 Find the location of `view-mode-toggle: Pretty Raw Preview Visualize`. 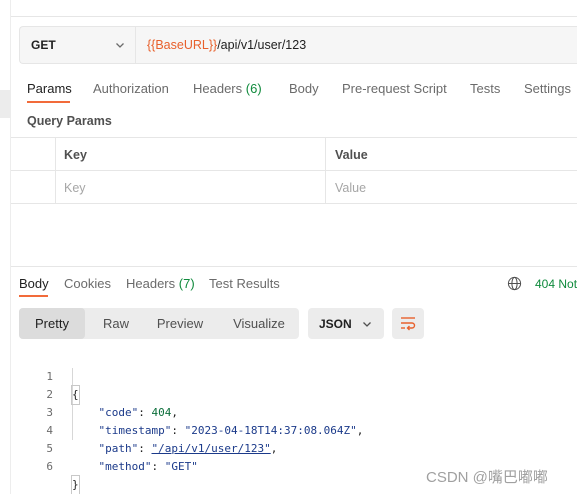

view-mode-toggle: Pretty Raw Preview Visualize is located at coordinates (159, 323).